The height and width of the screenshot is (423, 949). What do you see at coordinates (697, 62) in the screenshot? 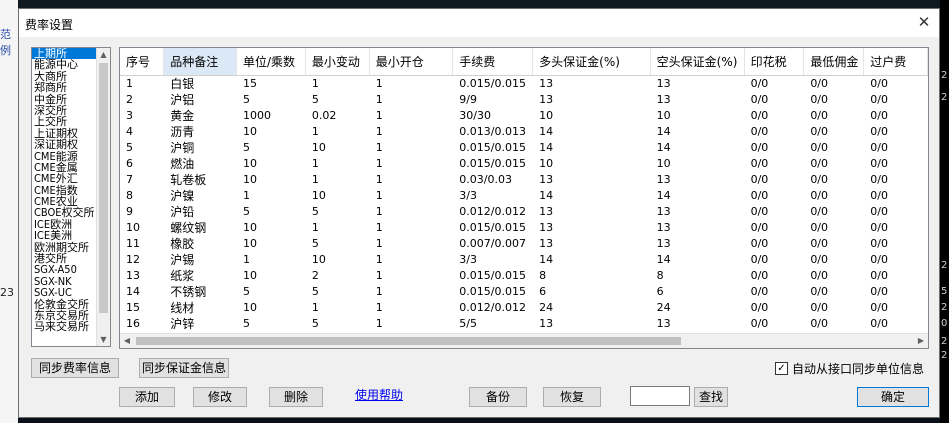
I see `column-header: 空头保证金(%)` at bounding box center [697, 62].